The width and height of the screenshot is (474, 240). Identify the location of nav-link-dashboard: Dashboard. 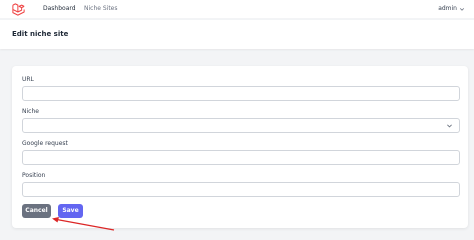
(59, 9).